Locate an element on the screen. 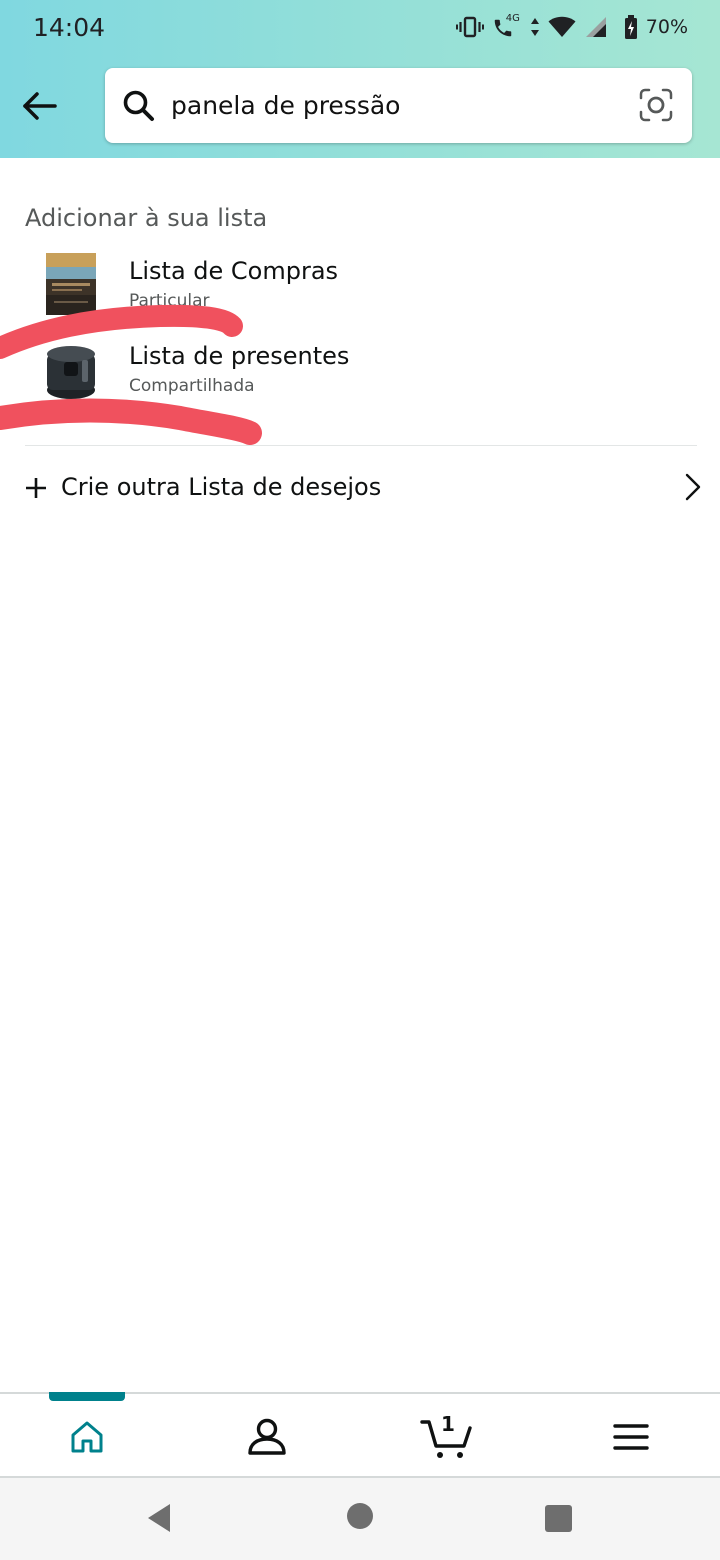 Image resolution: width=720 pixels, height=1560 pixels. wifi-icon is located at coordinates (562, 26).